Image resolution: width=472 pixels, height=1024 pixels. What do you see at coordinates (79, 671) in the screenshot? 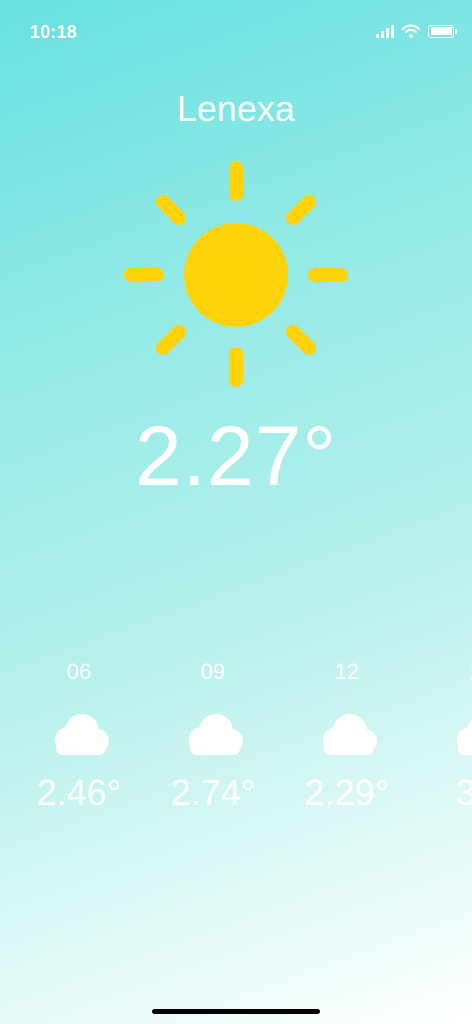
I see `forecast-hour: 06` at bounding box center [79, 671].